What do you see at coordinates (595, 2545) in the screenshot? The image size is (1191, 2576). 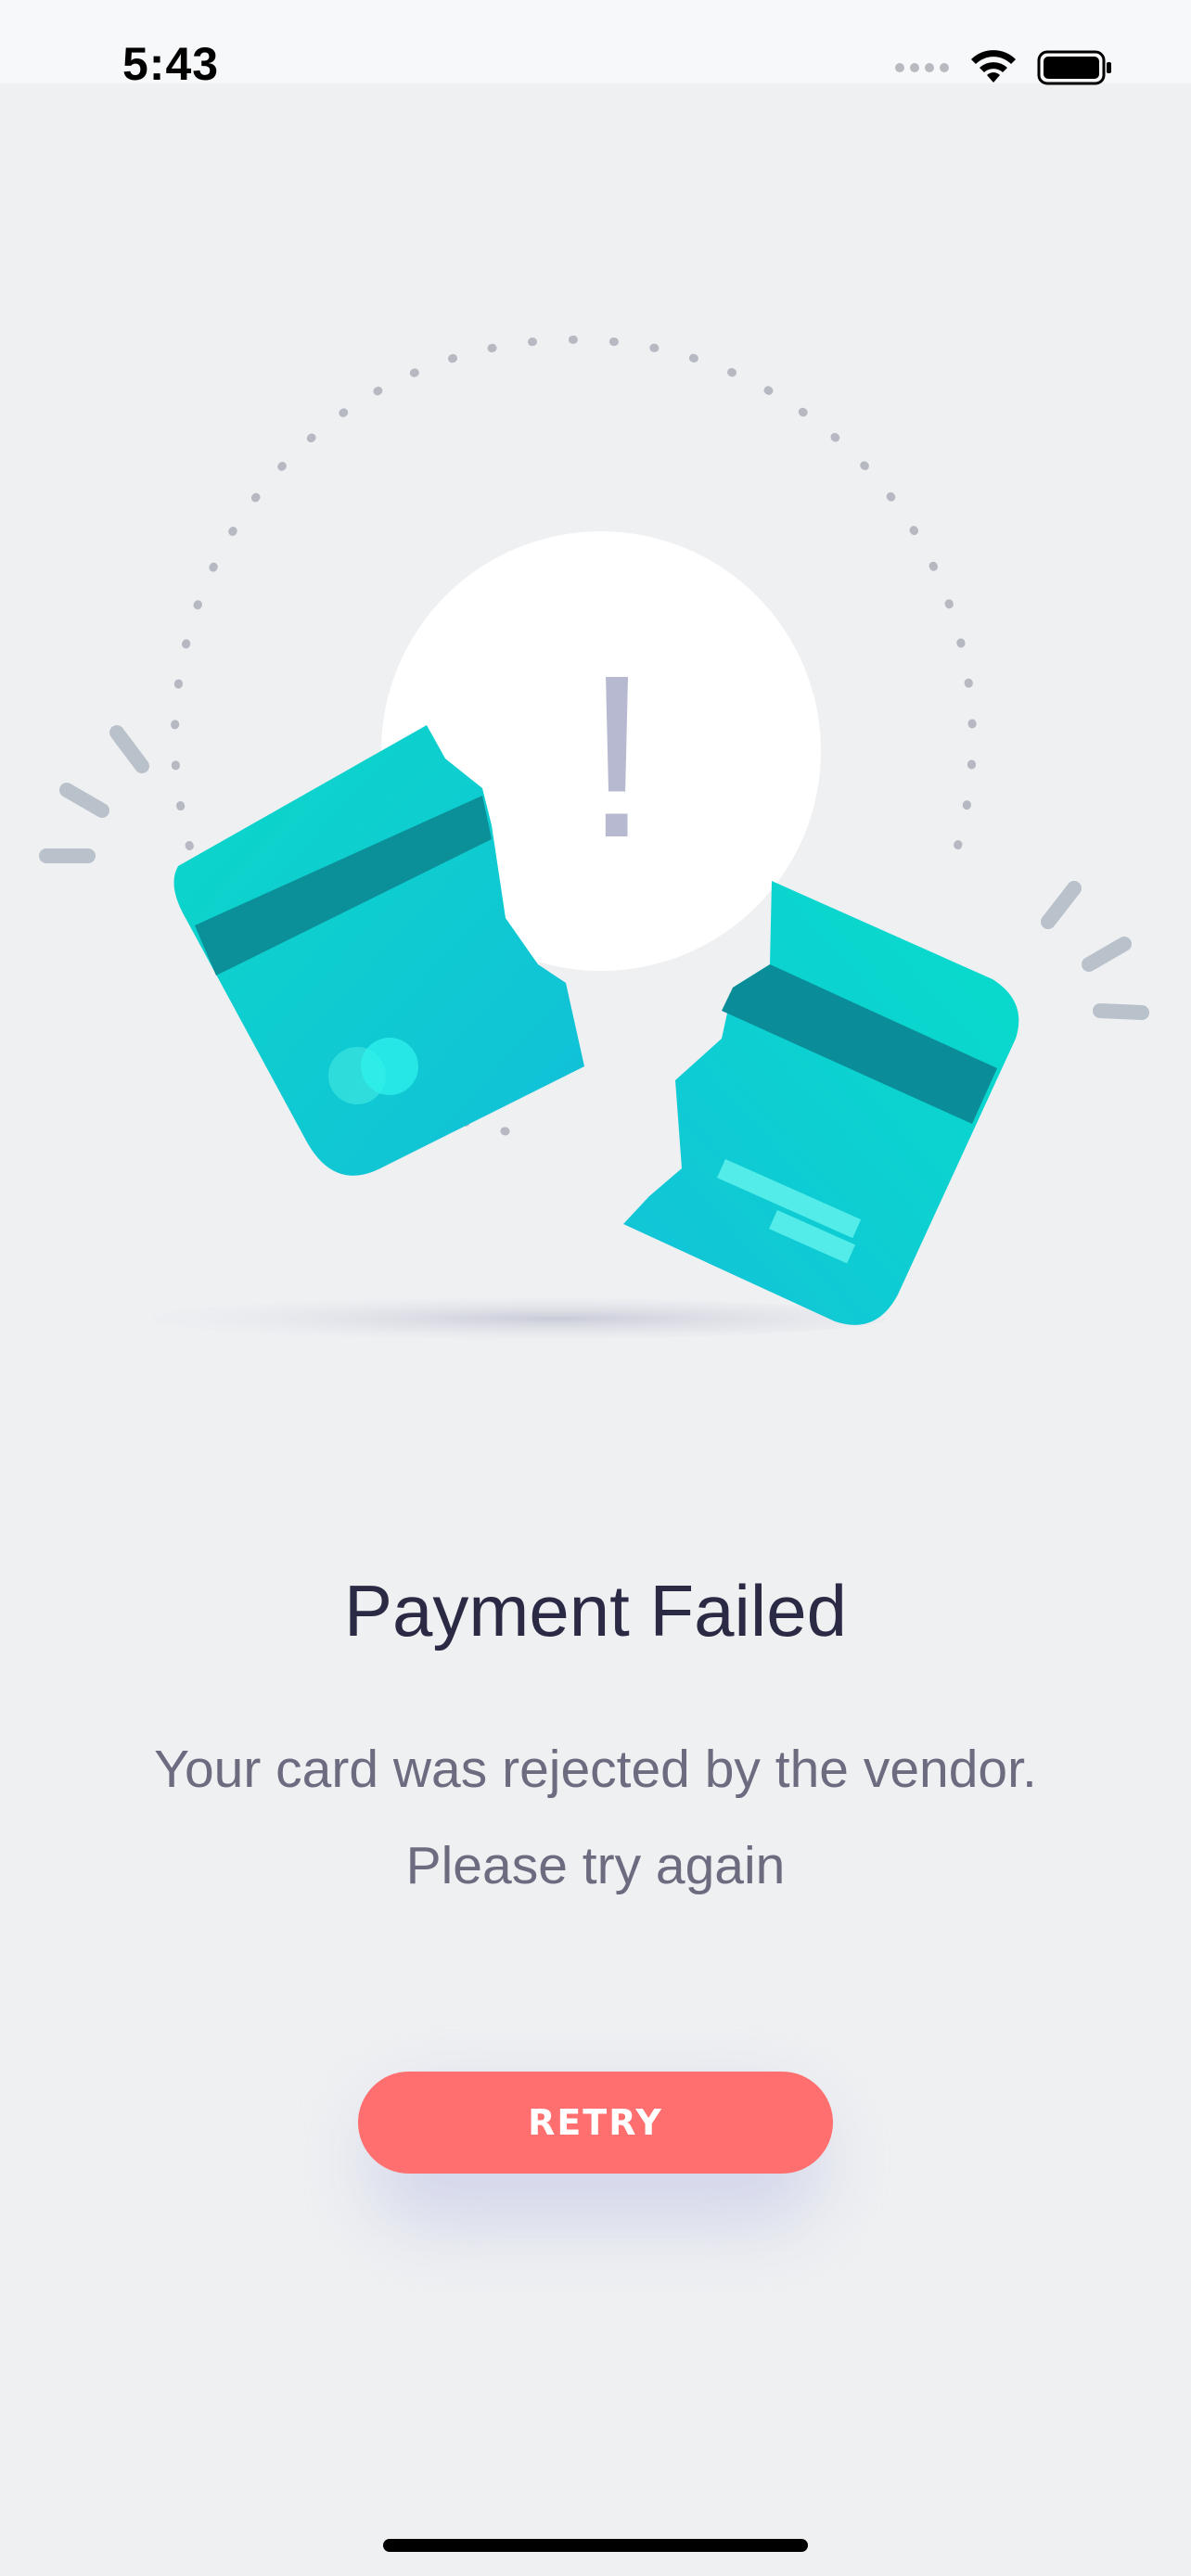 I see `home-indicator` at bounding box center [595, 2545].